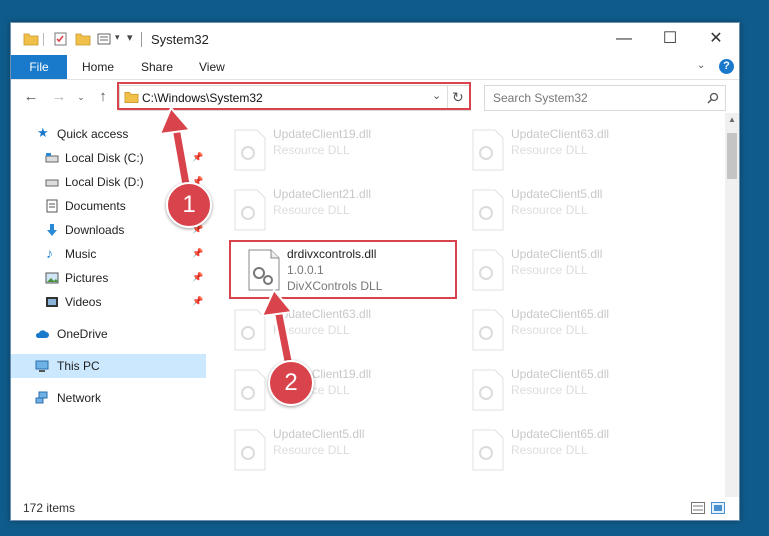  What do you see at coordinates (52, 206) in the screenshot?
I see `documents-icon` at bounding box center [52, 206].